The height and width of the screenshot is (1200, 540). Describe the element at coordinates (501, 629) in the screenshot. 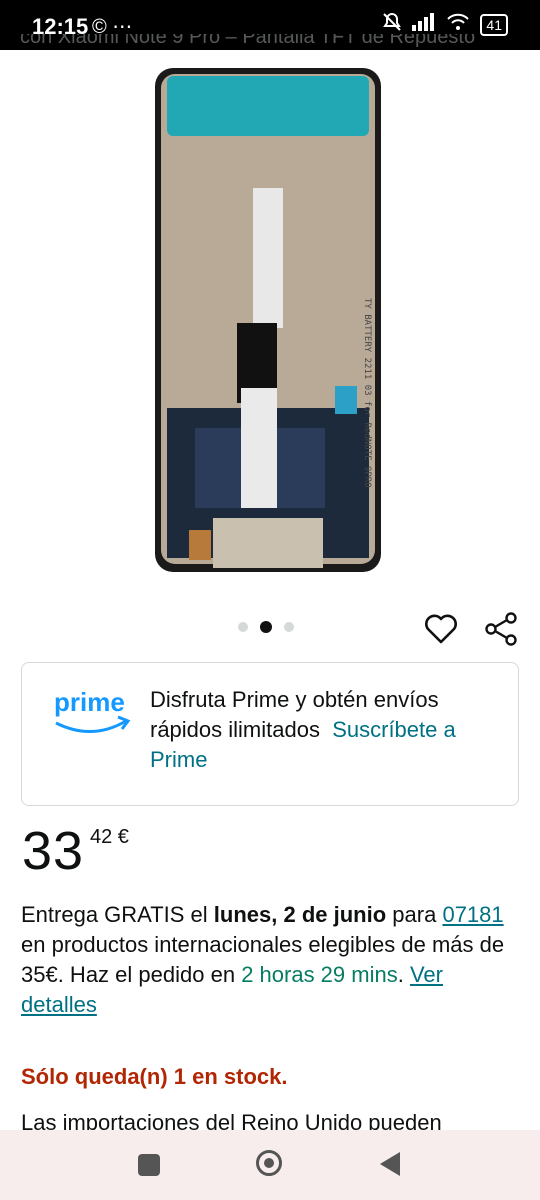

I see `share-icon` at that location.